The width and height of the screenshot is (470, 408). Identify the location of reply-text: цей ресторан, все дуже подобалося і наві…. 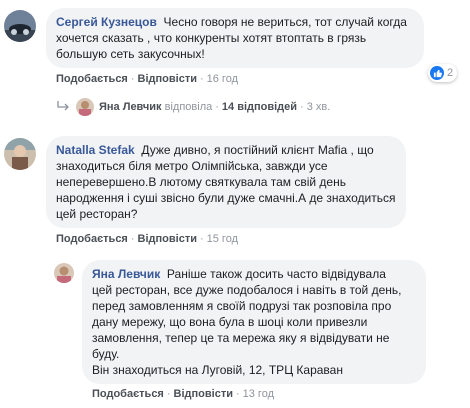
(247, 290).